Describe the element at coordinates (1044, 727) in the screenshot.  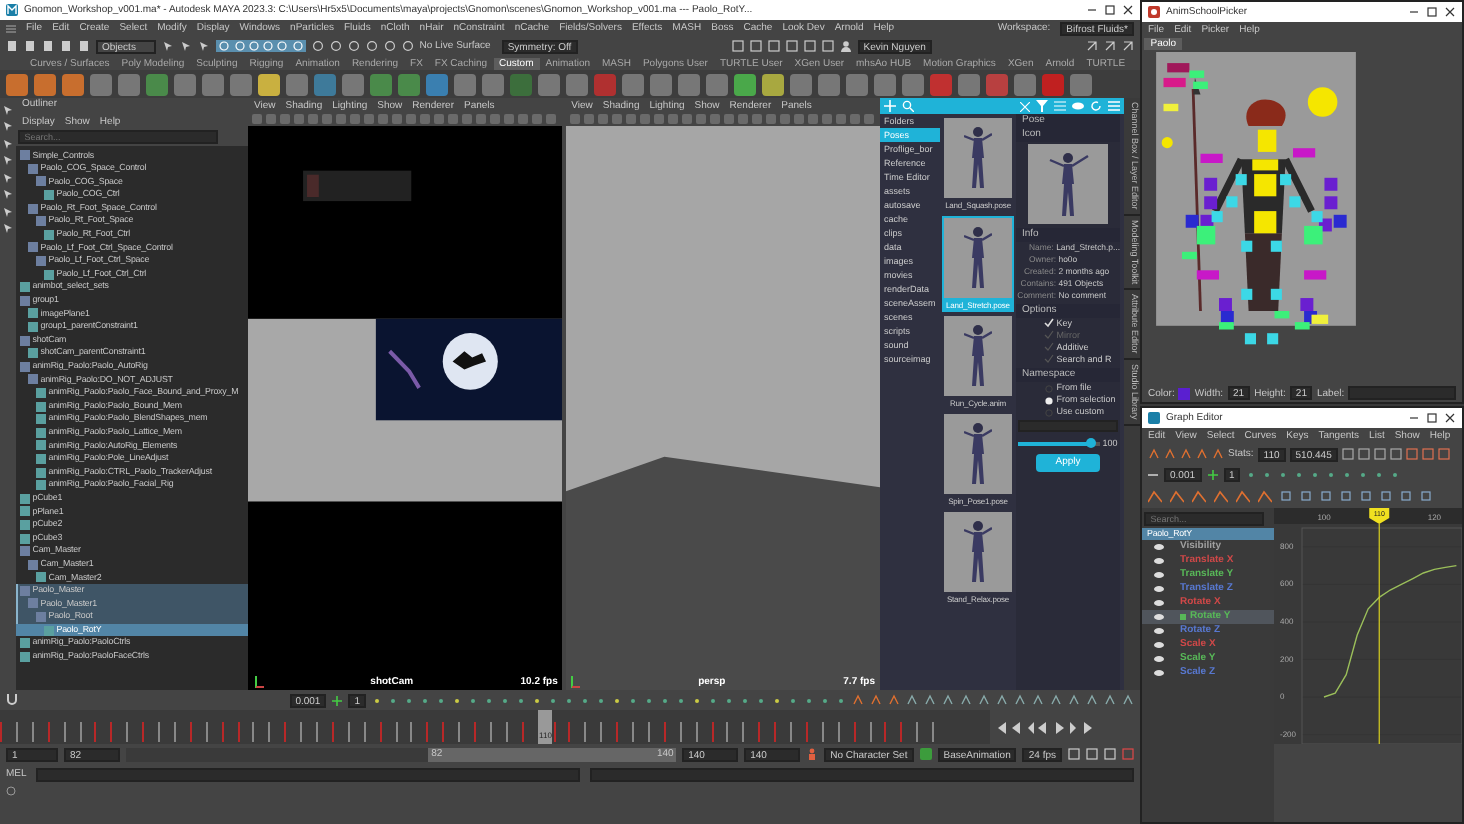
I see `play-backward-icon` at that location.